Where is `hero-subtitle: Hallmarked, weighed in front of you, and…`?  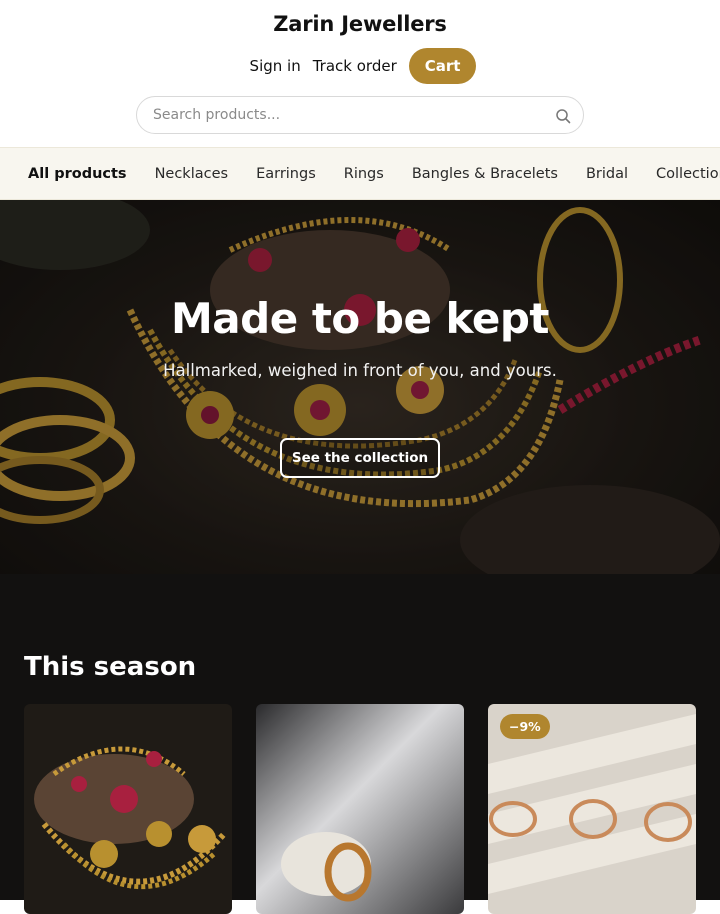
hero-subtitle: Hallmarked, weighed in front of you, and… is located at coordinates (360, 370).